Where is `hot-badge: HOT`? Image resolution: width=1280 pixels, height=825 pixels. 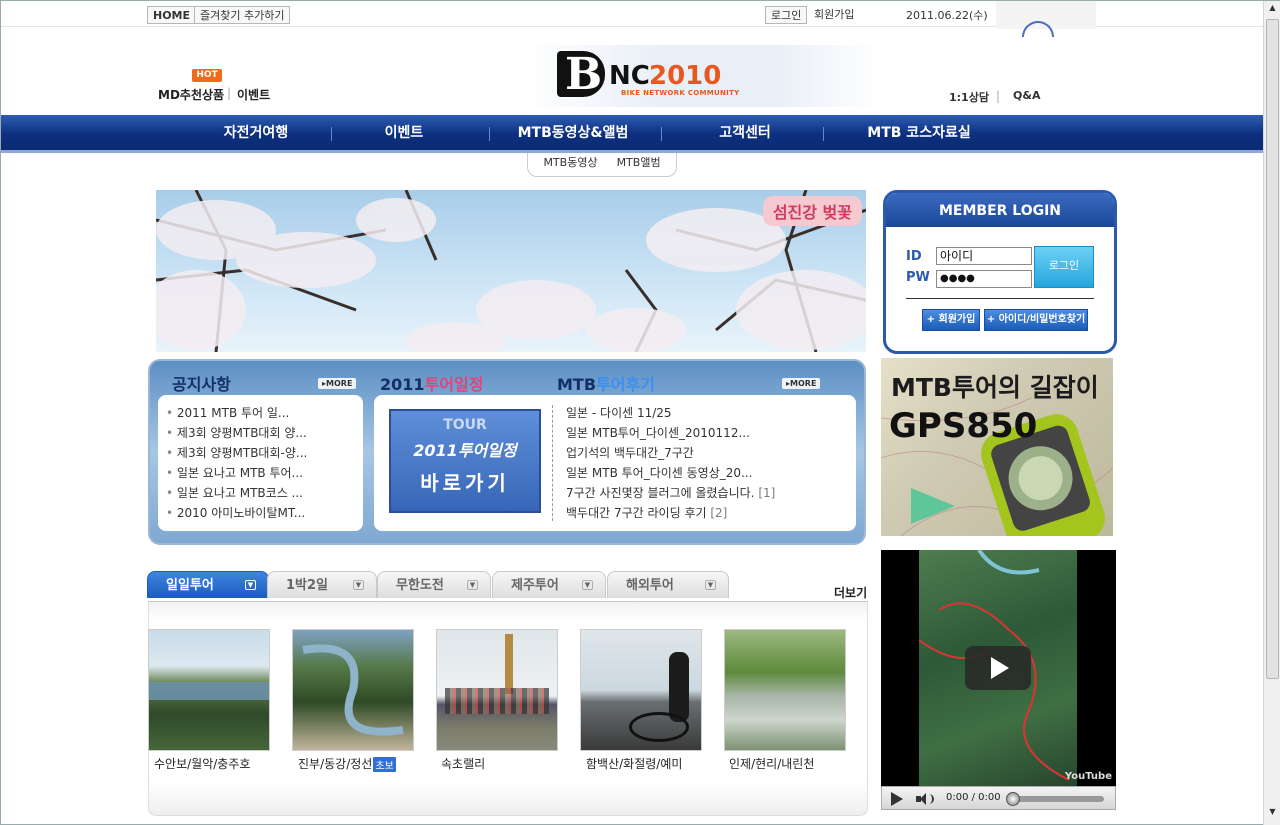
hot-badge: HOT is located at coordinates (207, 75).